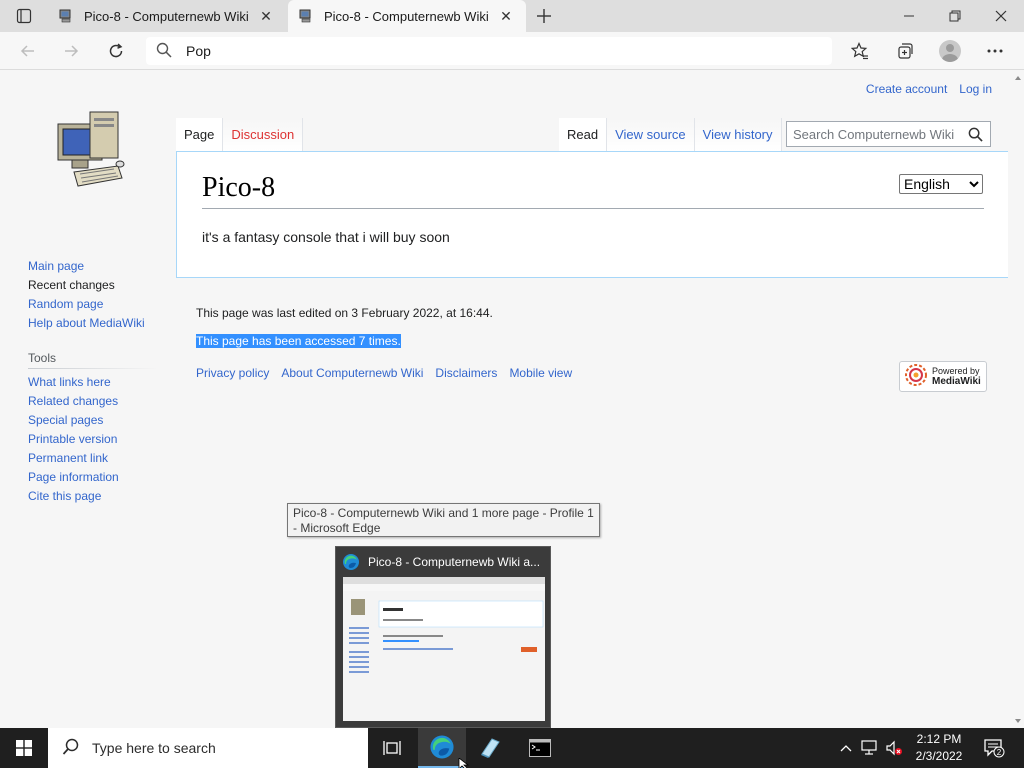 The width and height of the screenshot is (1024, 768). I want to click on sidebar-item-recent-changes: Recent changes, so click(93, 285).